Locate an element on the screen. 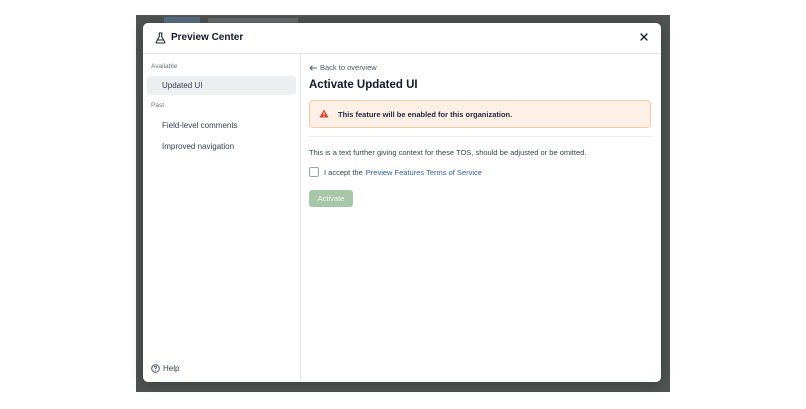 This screenshot has width=806, height=409. modal-title: Preview Center is located at coordinates (207, 37).